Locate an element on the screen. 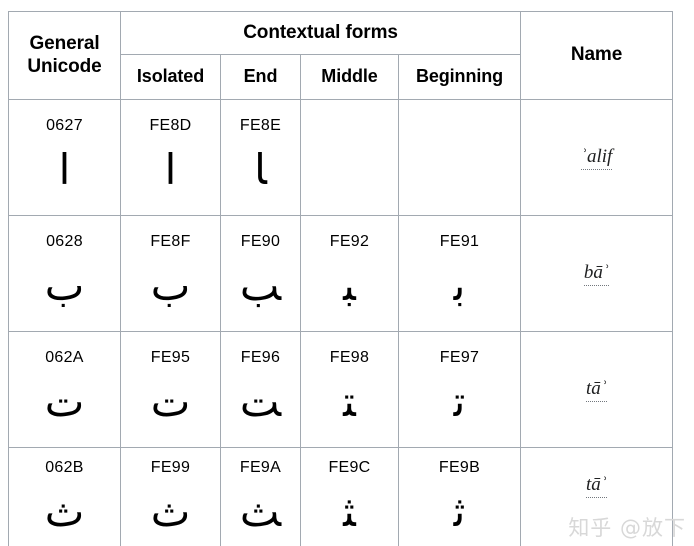 Image resolution: width=694 pixels, height=546 pixels. general-unicode-glyph: ب is located at coordinates (64, 285).